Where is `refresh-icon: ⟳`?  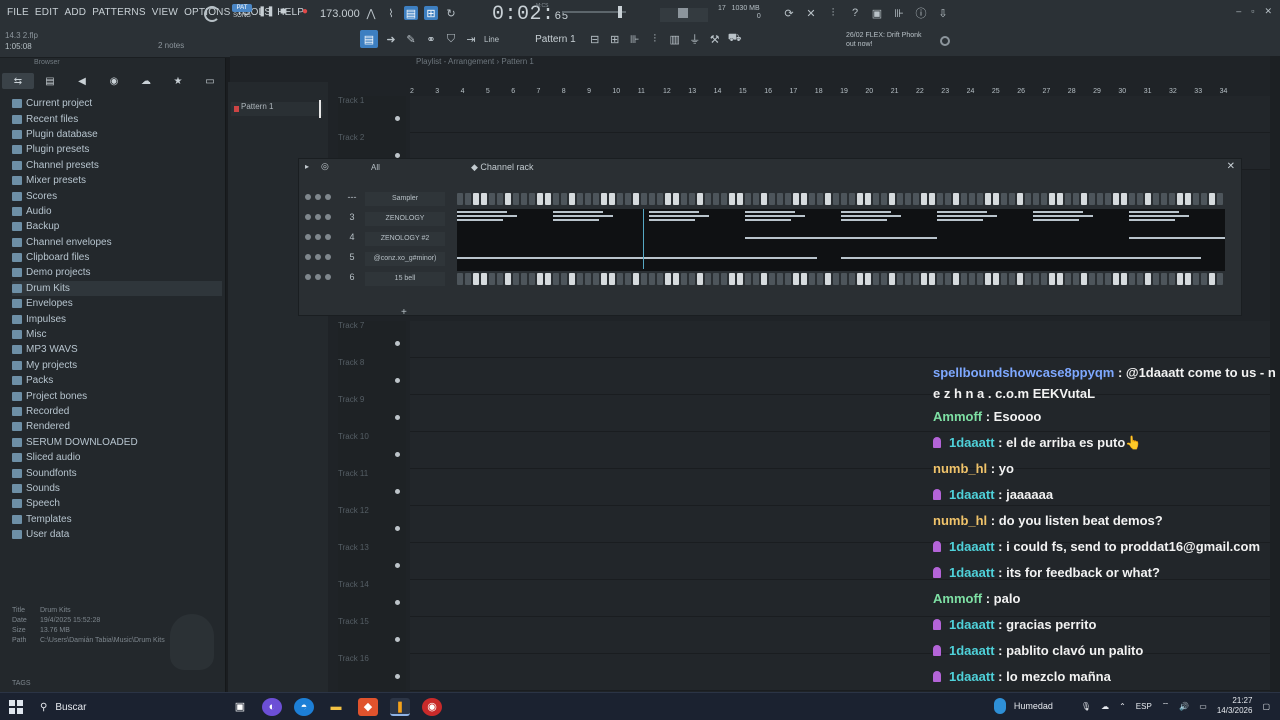
refresh-icon: ⟳ is located at coordinates (789, 13).